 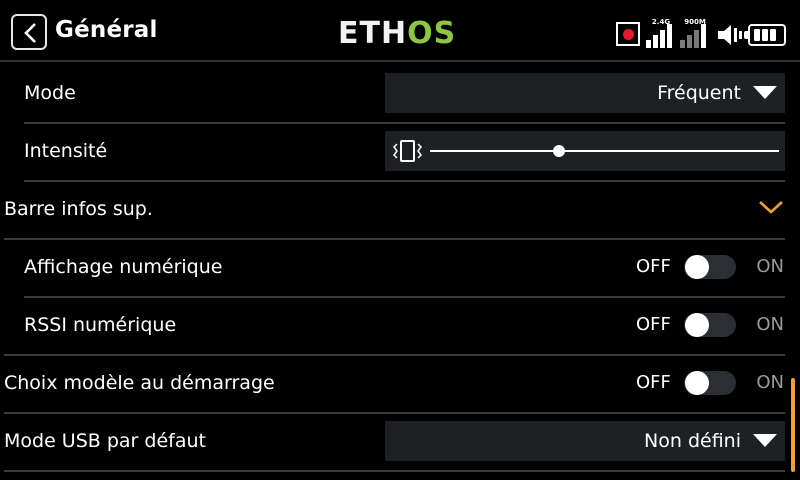 I want to click on rssi-numeric-label: RSSI numérique, so click(x=100, y=325).